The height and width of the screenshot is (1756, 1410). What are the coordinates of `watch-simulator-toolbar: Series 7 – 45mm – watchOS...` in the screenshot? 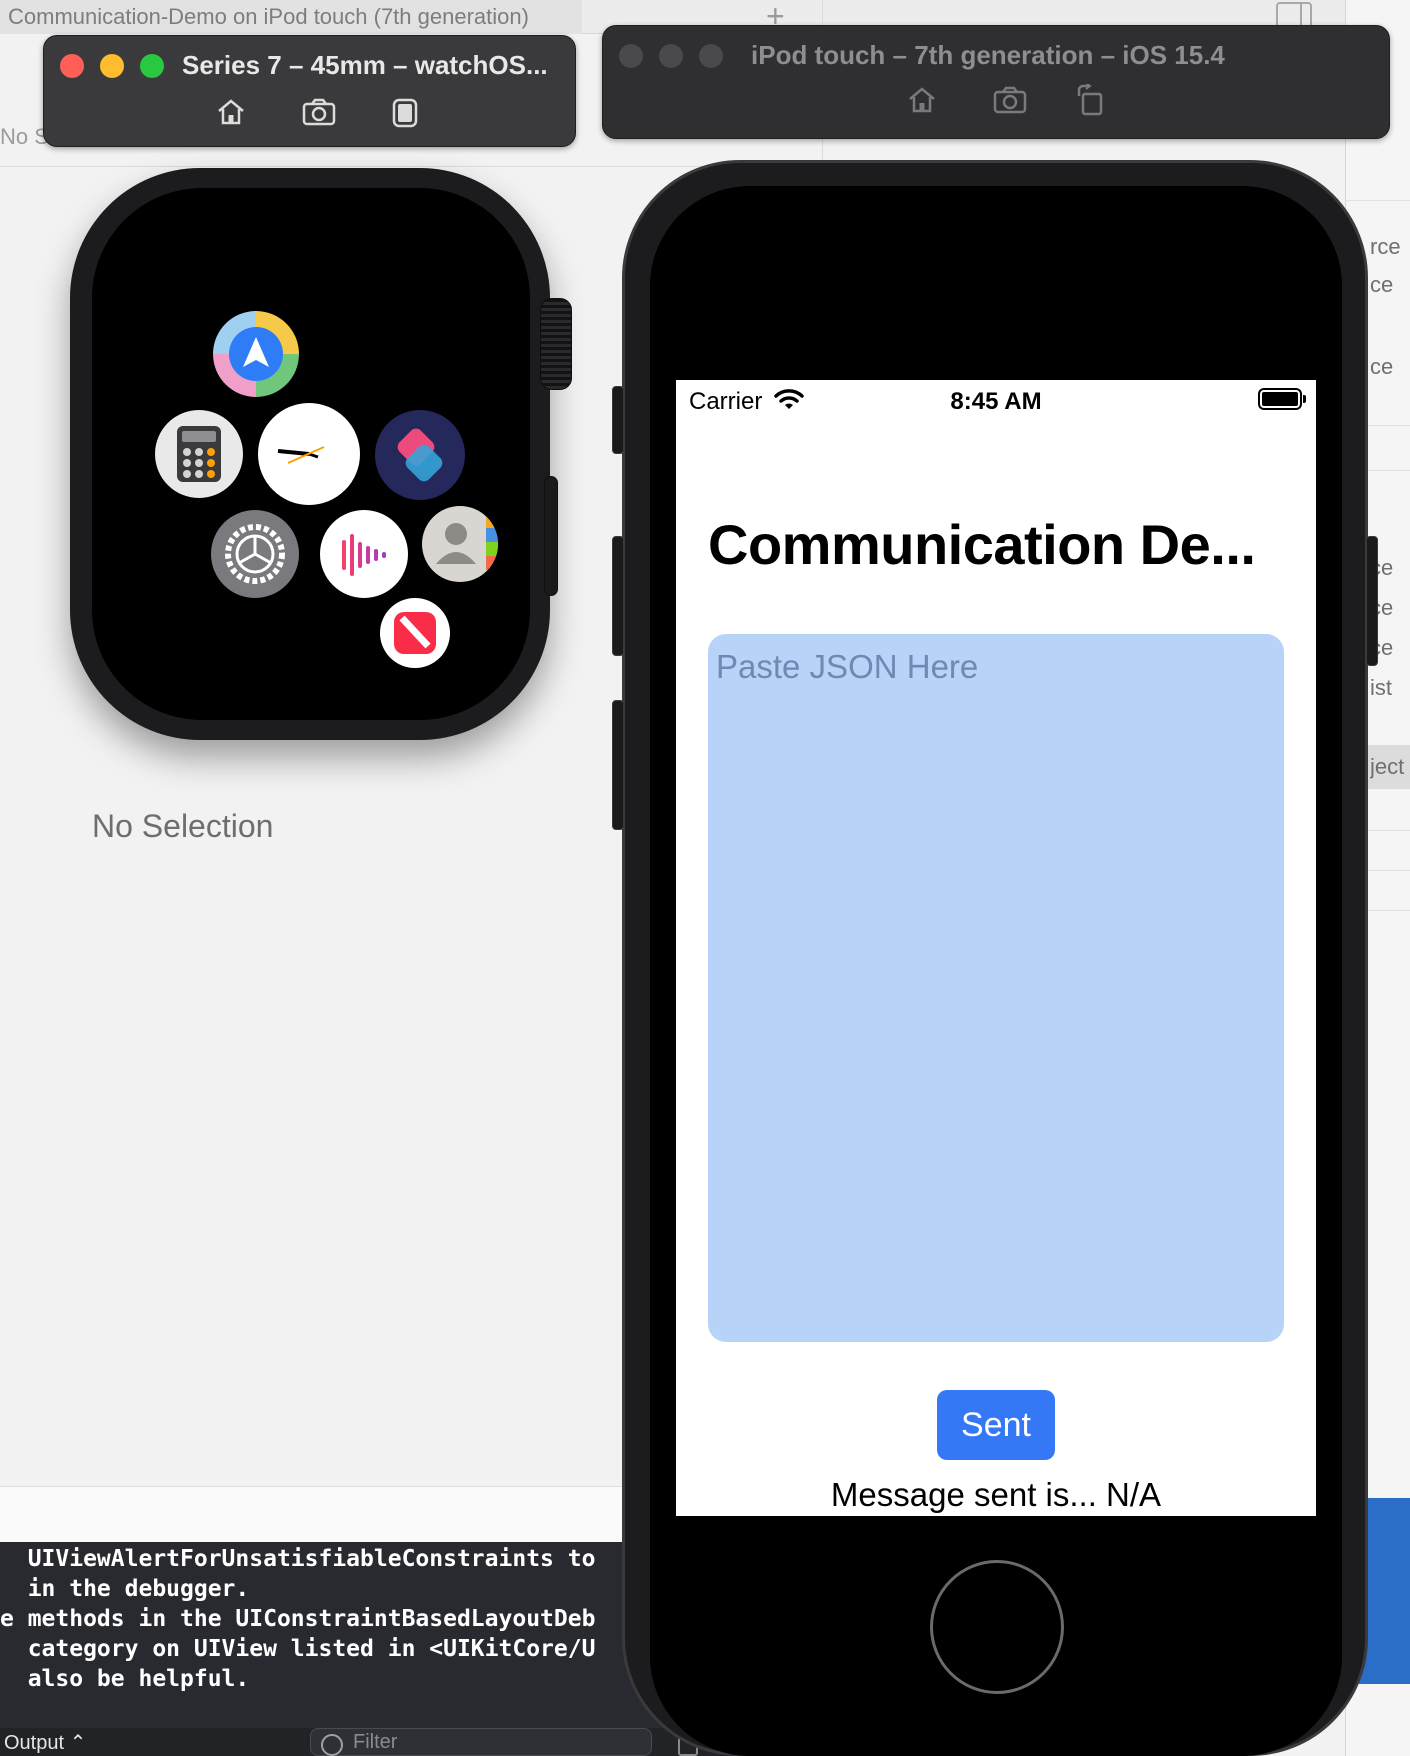 It's located at (309, 91).